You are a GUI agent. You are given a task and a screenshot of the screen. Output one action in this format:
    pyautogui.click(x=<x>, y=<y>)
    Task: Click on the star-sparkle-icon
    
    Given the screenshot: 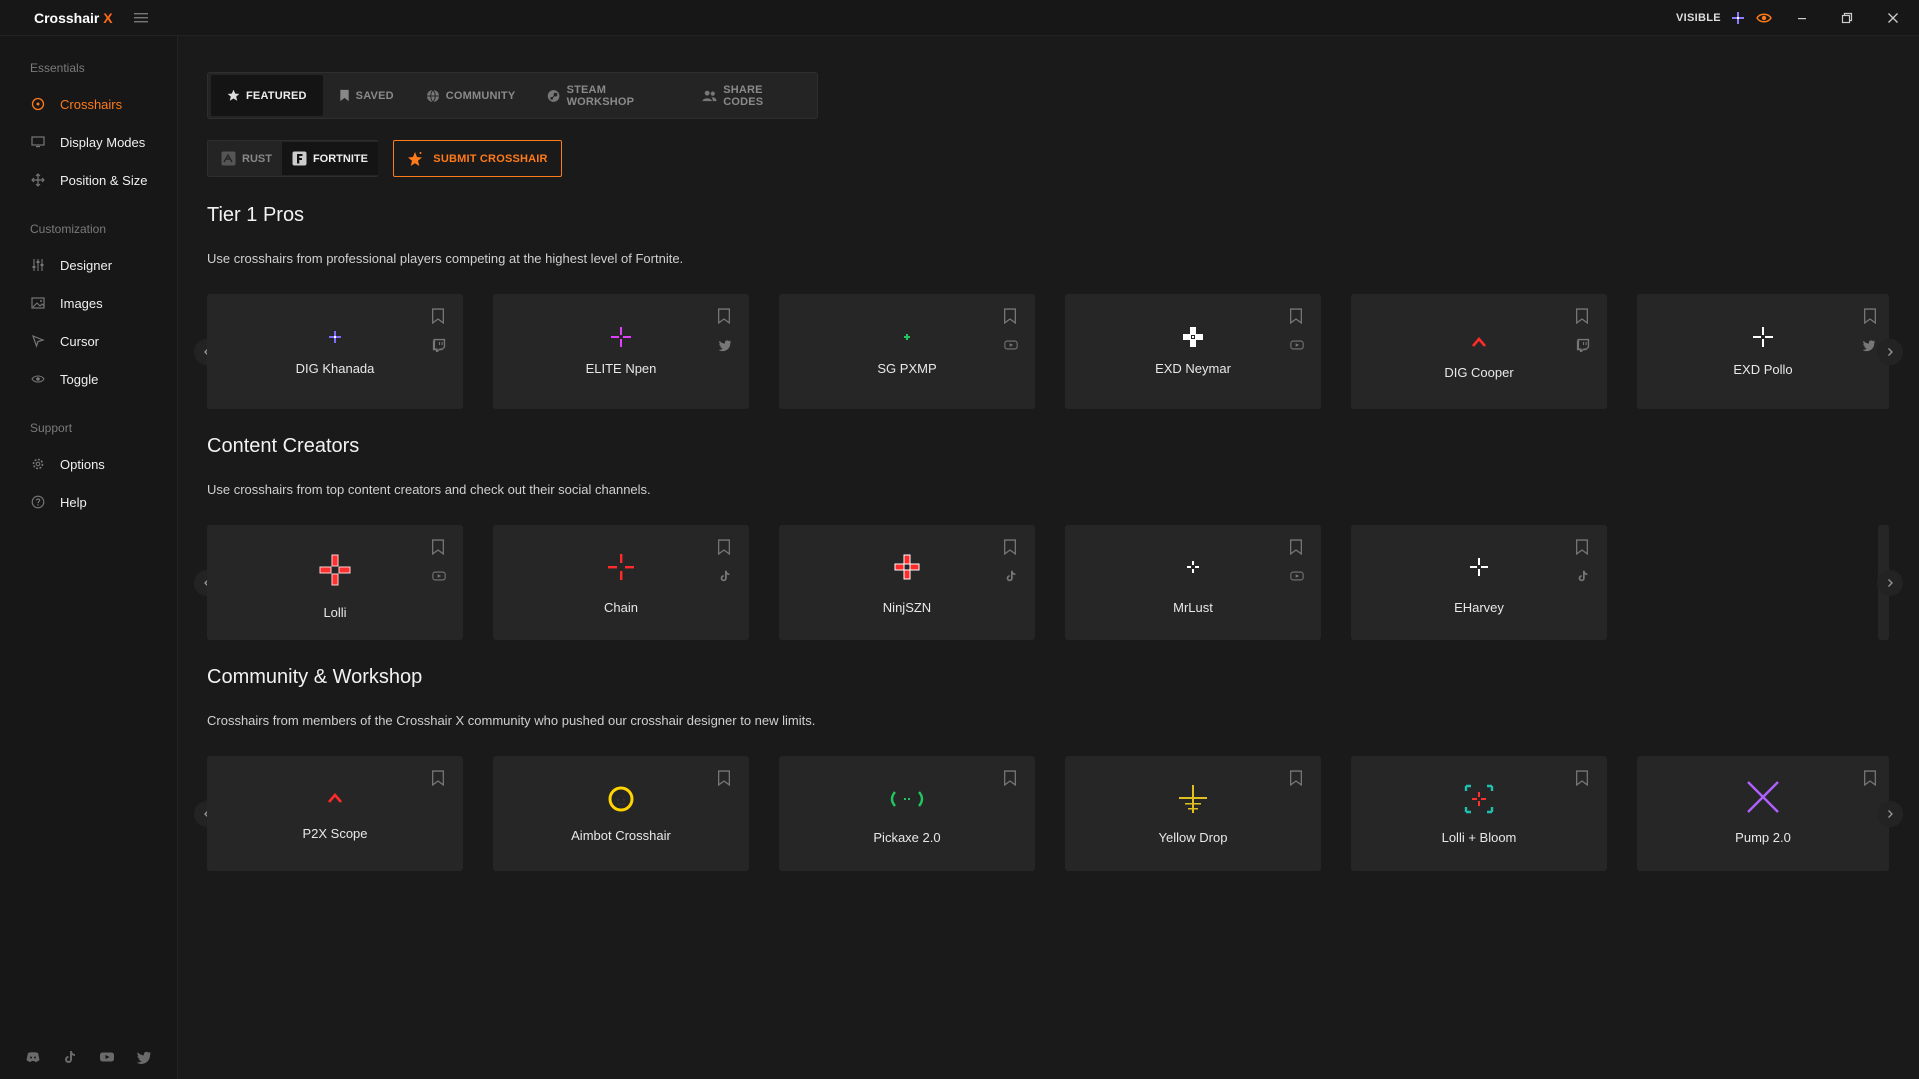 What is the action you would take?
    pyautogui.click(x=415, y=158)
    